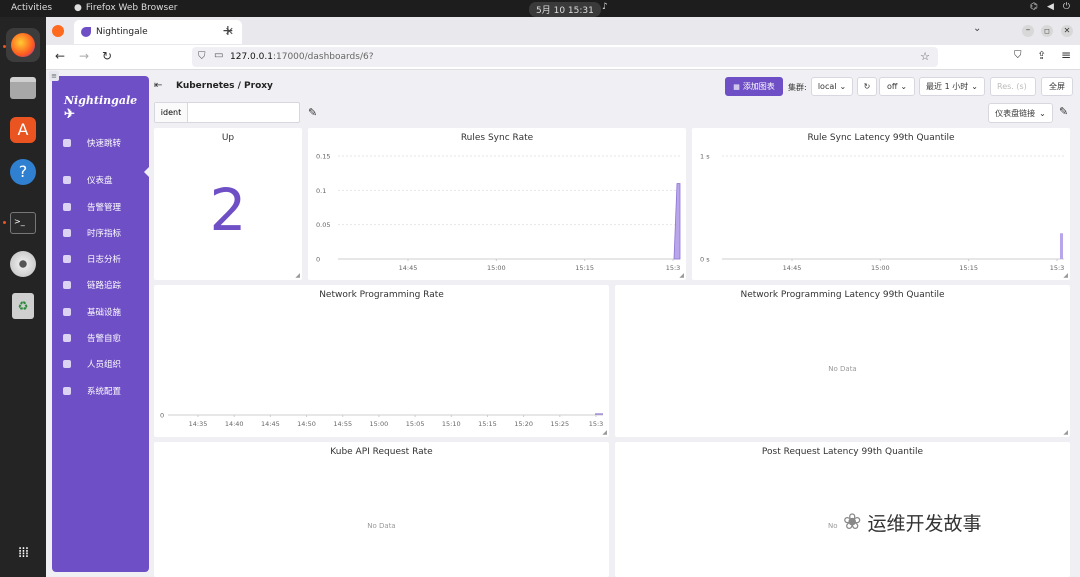 The height and width of the screenshot is (577, 1080). Describe the element at coordinates (852, 522) in the screenshot. I see `wechat-logo-icon: ❀` at that location.